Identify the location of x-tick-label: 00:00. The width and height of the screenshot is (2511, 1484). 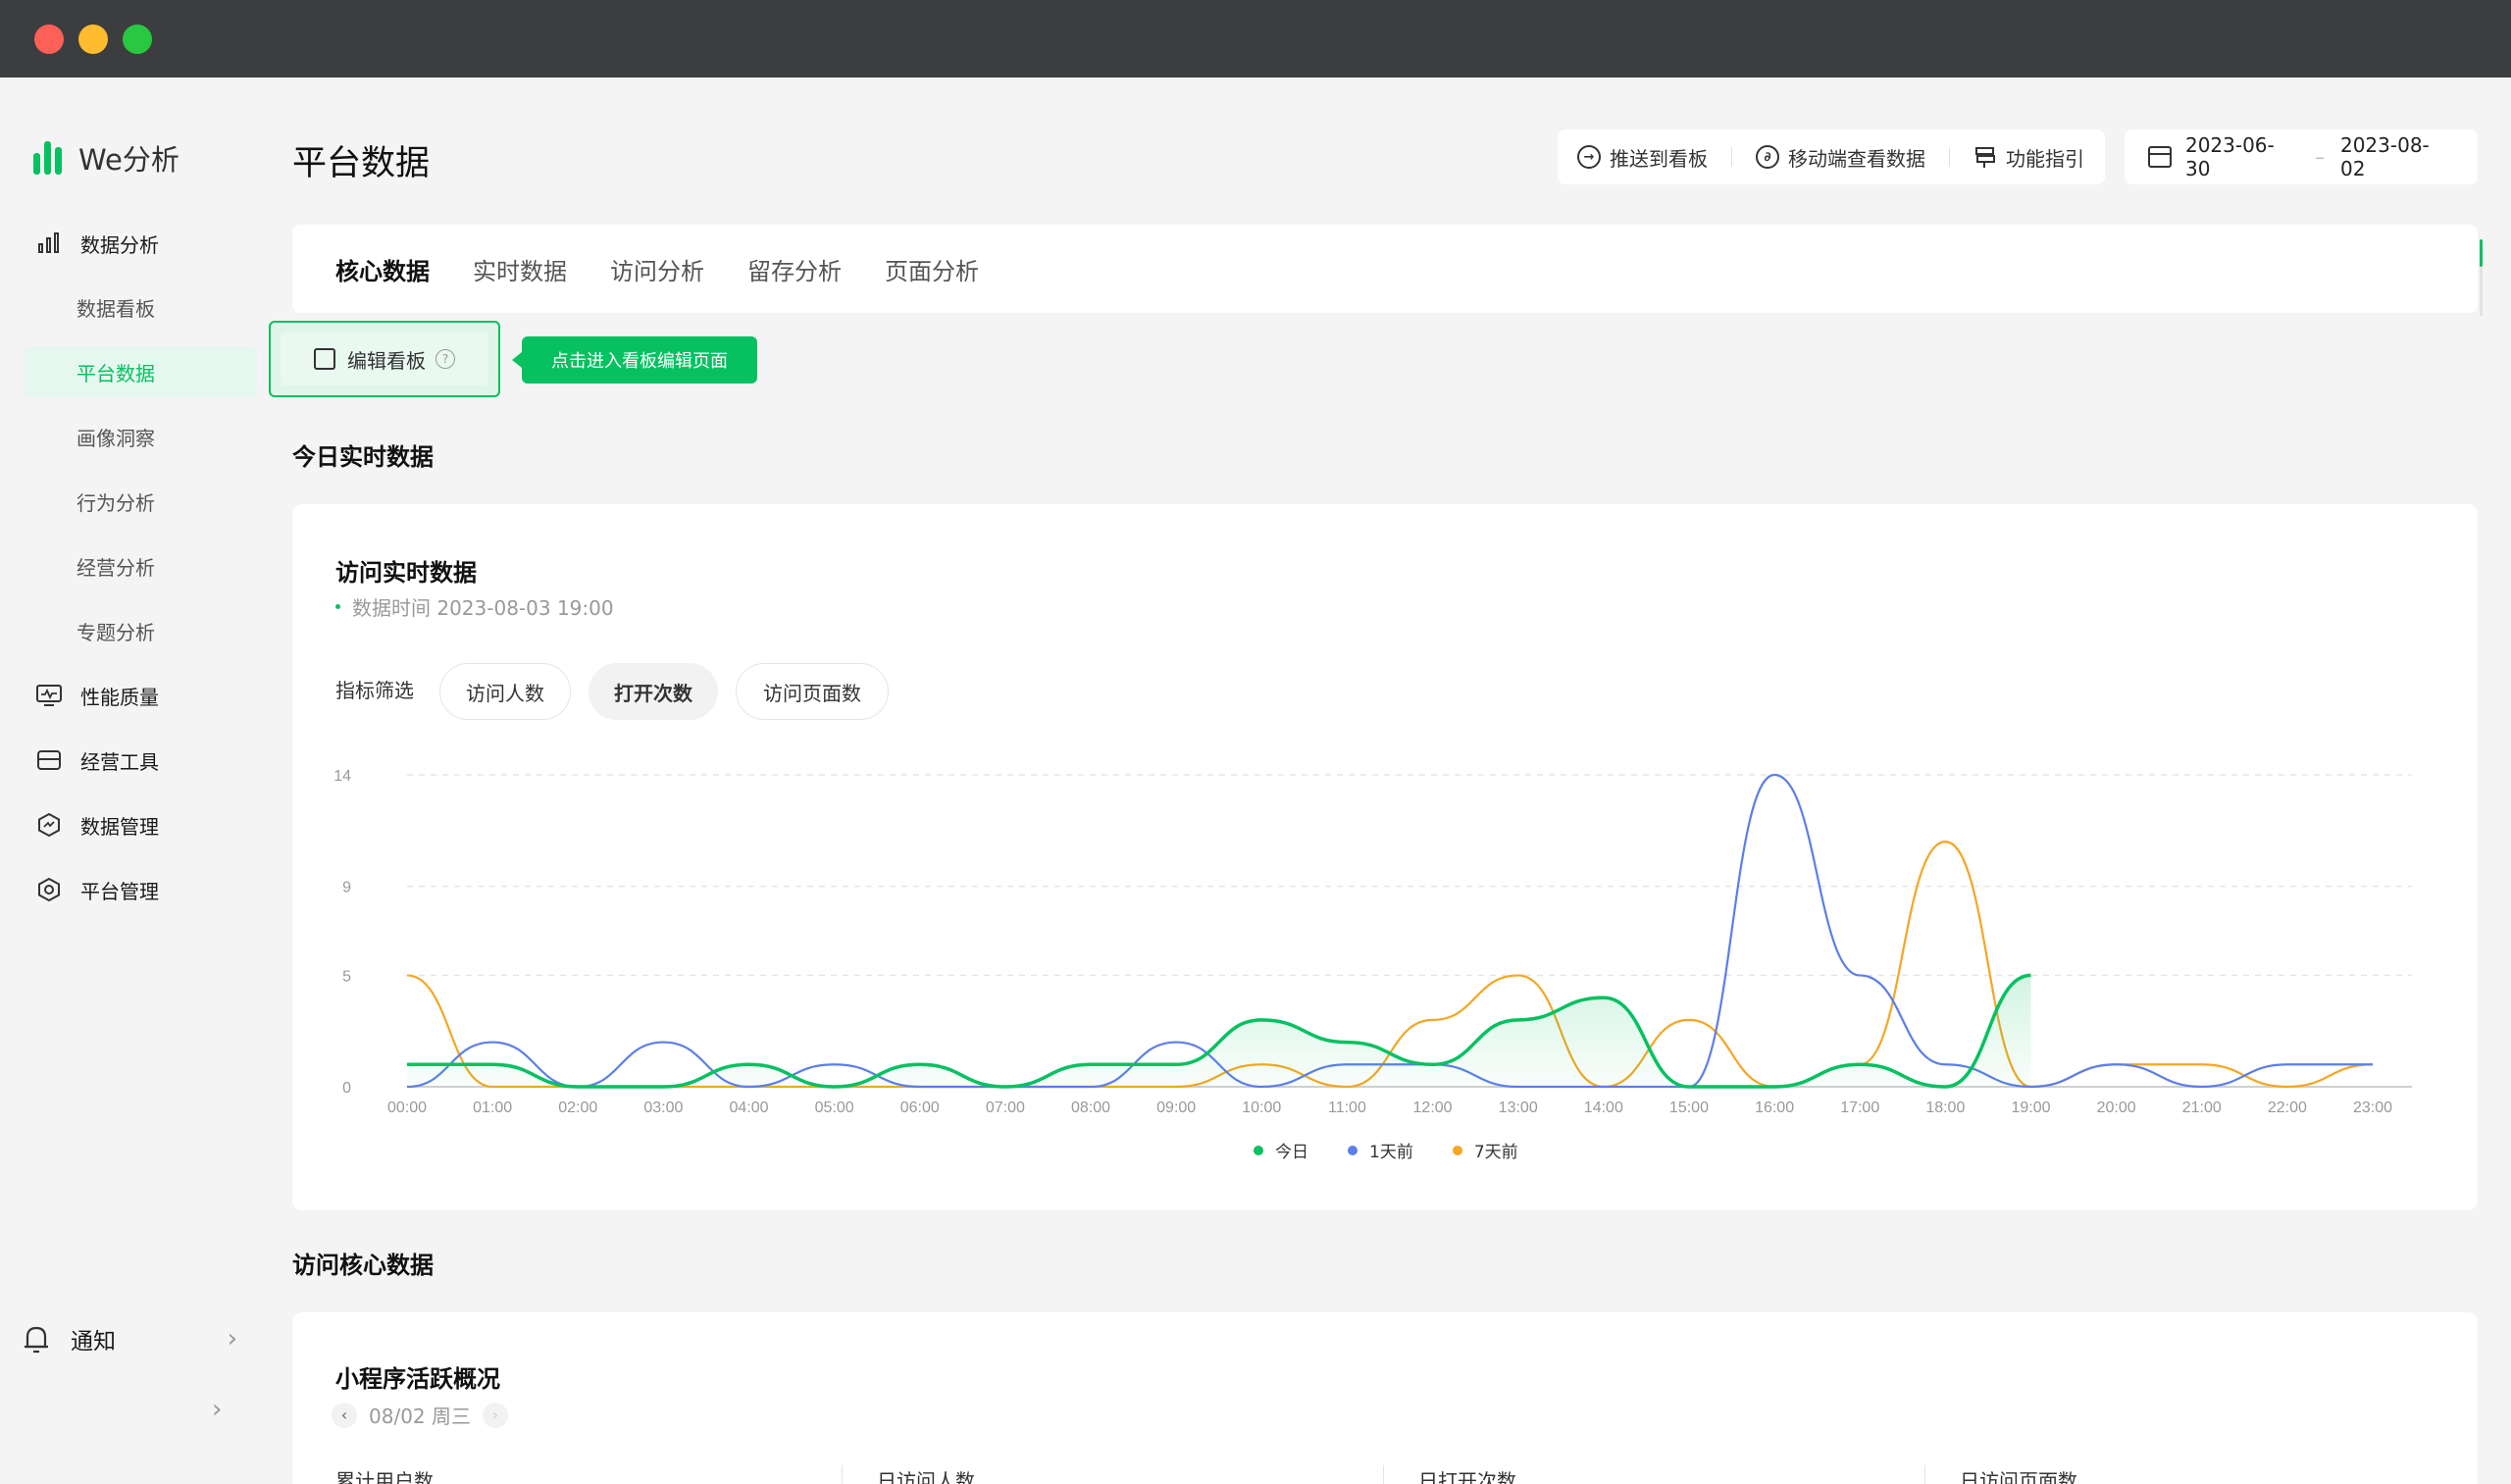
(407, 1108).